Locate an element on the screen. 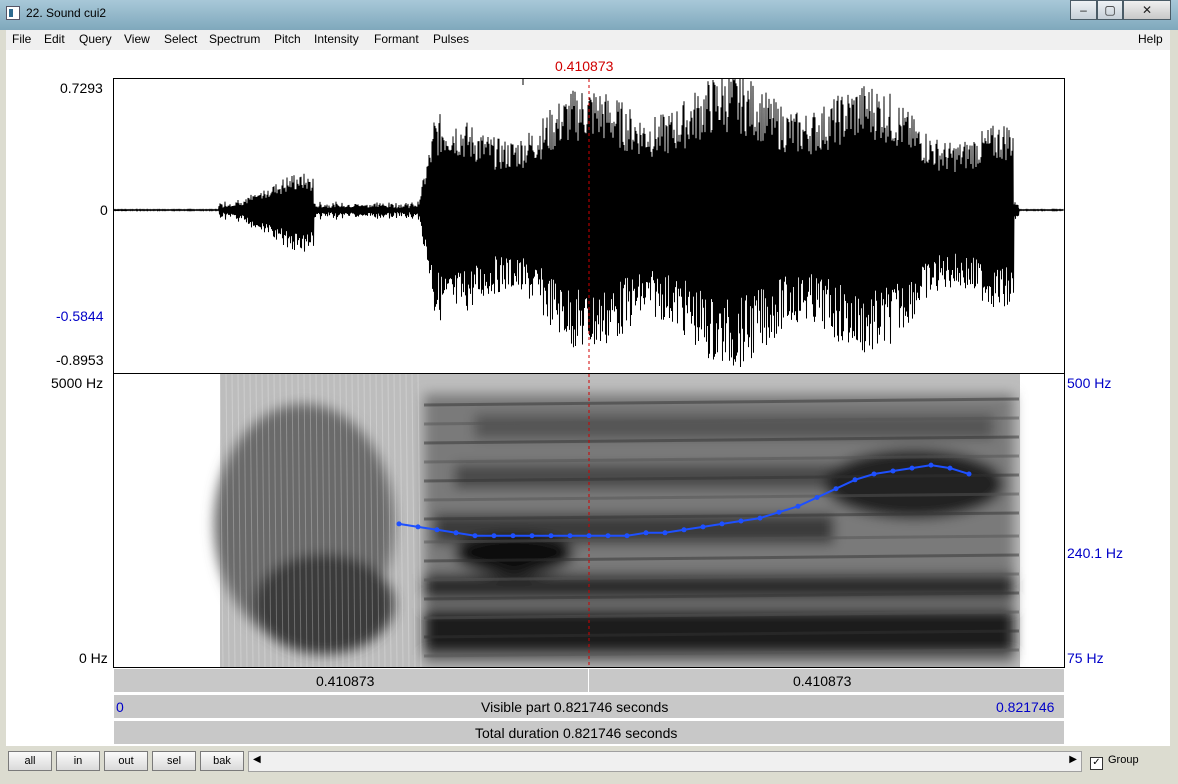 The image size is (1178, 784). horizontal-scrollbar: ◀ ▶ is located at coordinates (665, 761).